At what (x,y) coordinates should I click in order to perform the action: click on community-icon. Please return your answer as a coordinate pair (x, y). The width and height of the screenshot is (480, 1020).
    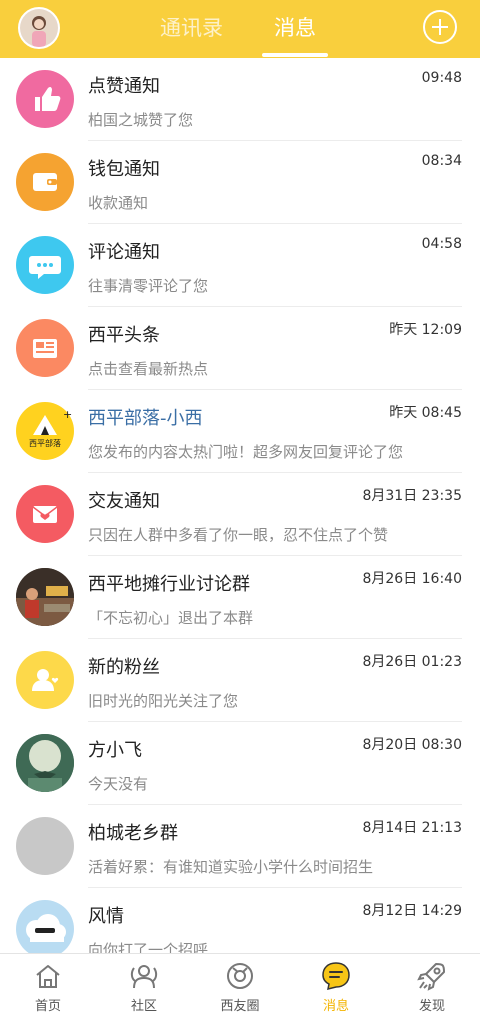
    Looking at the image, I should click on (144, 977).